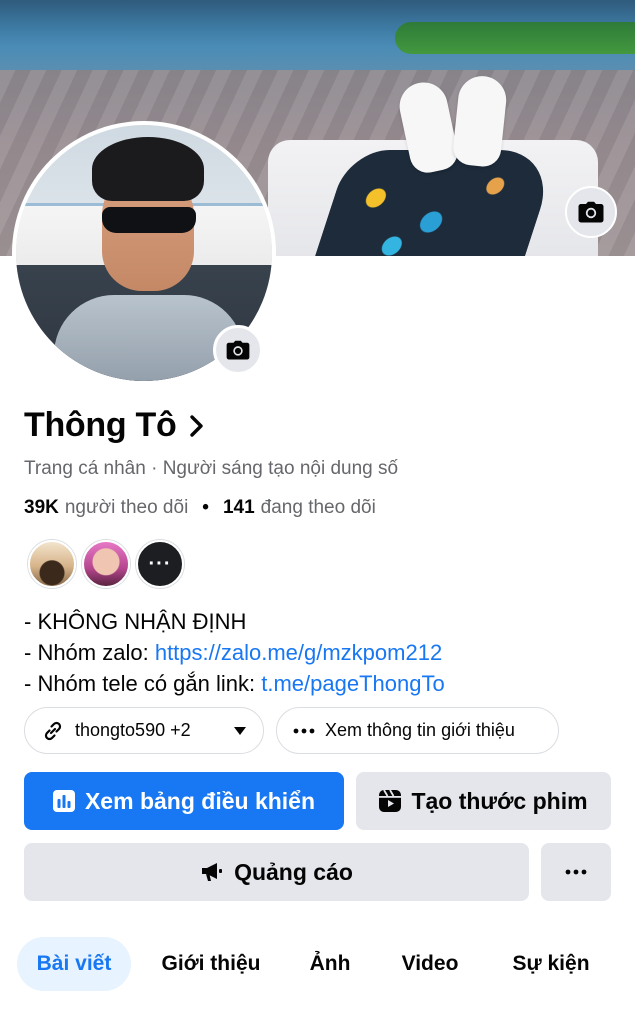 This screenshot has height=1024, width=635. I want to click on avatar-sunglasses, so click(149, 220).